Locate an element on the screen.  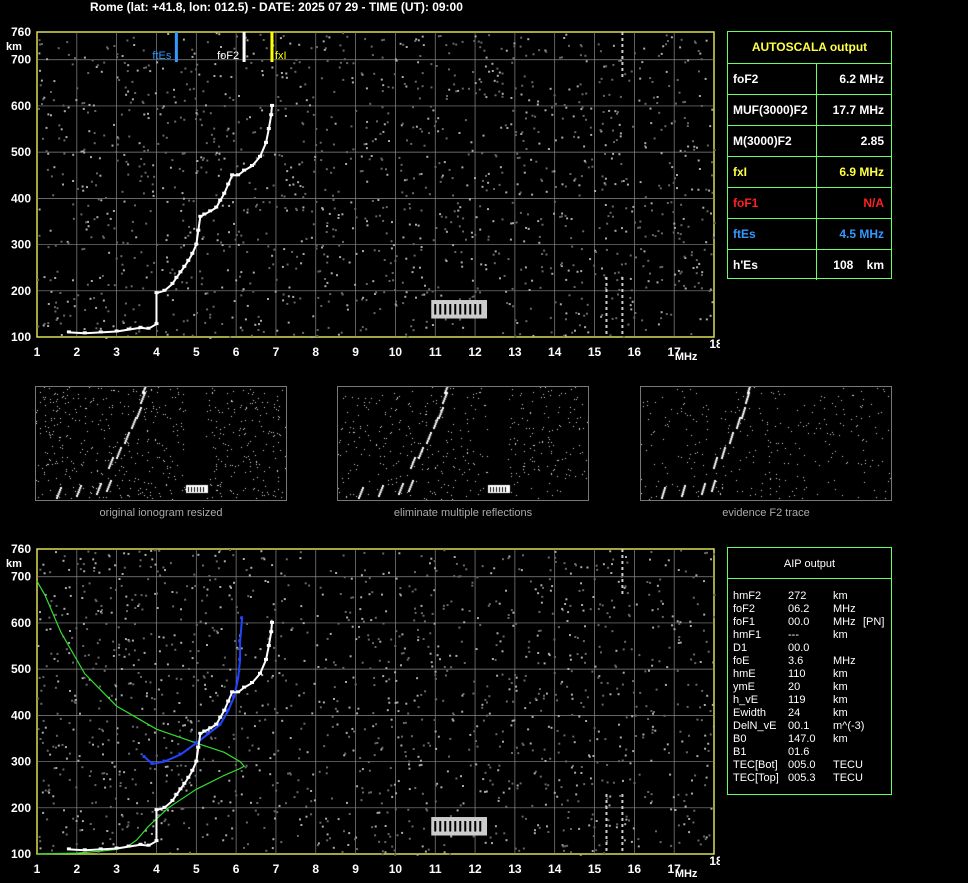
aip-row-label: ymE is located at coordinates (744, 687).